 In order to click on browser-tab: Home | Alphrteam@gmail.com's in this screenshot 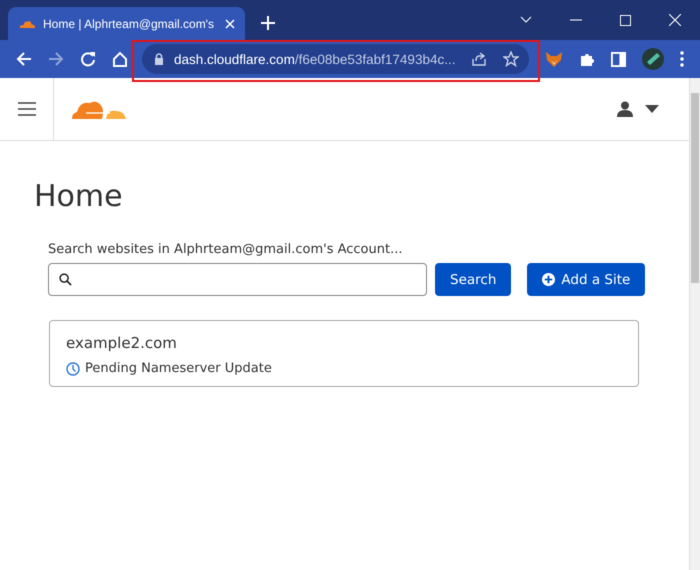, I will do `click(126, 23)`.